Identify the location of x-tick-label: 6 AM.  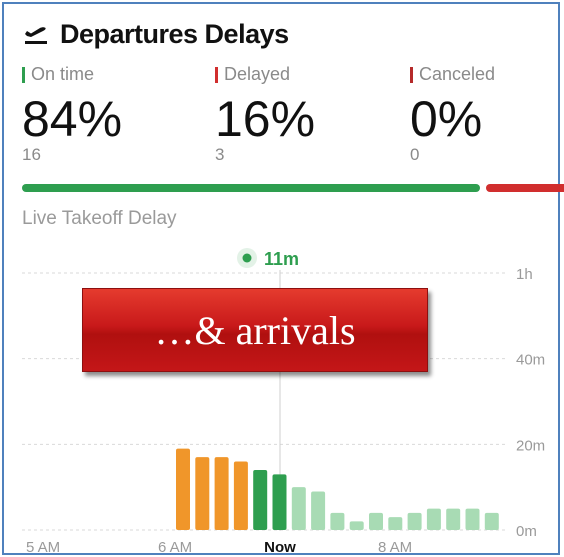
(175, 547).